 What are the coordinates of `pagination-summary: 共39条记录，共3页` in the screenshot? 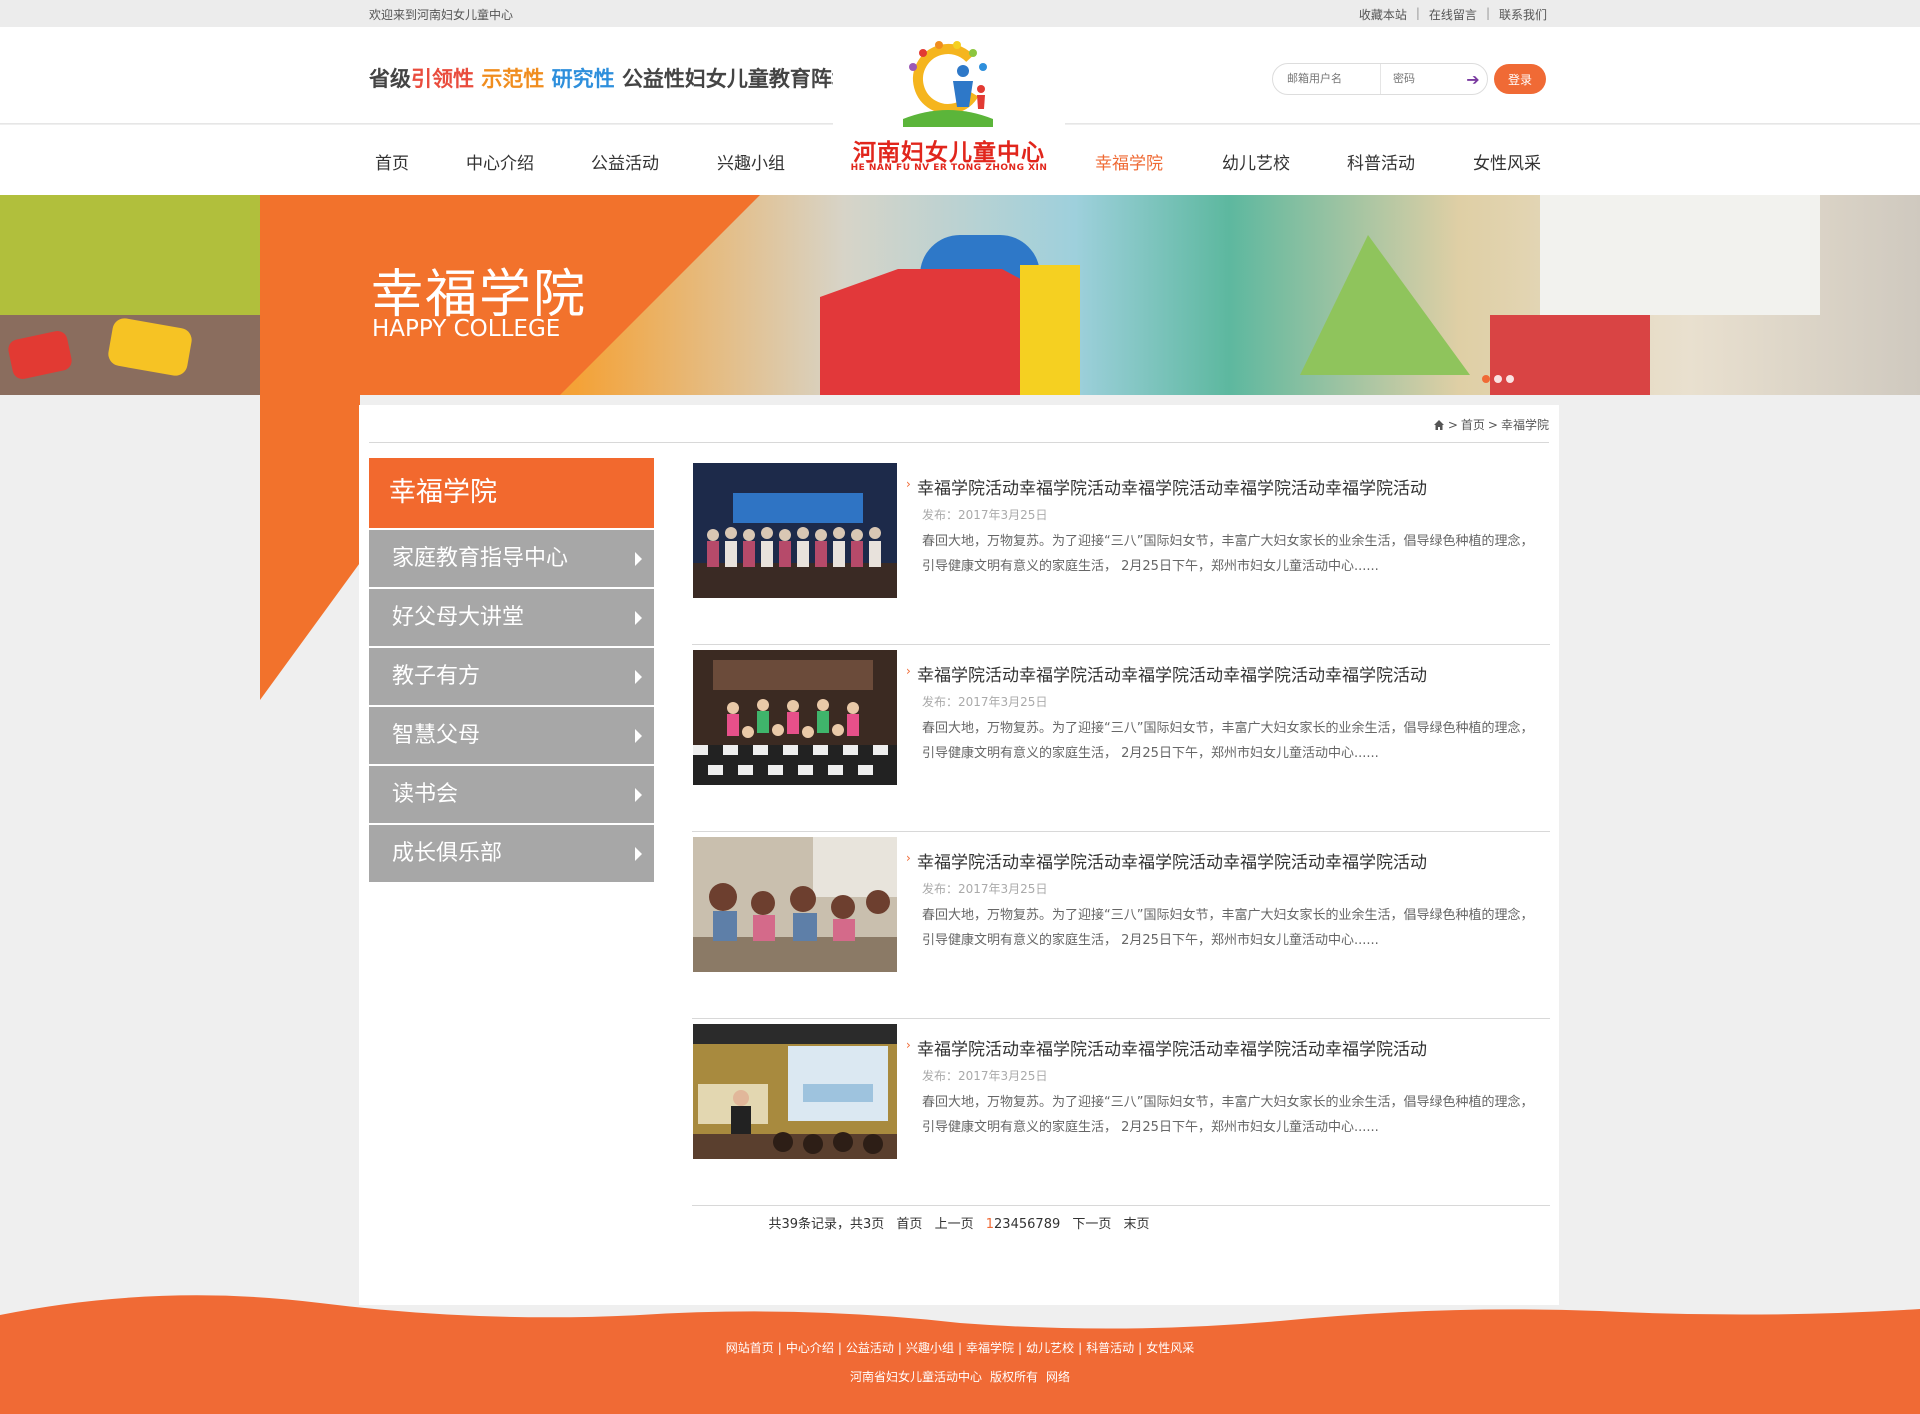 It's located at (826, 1224).